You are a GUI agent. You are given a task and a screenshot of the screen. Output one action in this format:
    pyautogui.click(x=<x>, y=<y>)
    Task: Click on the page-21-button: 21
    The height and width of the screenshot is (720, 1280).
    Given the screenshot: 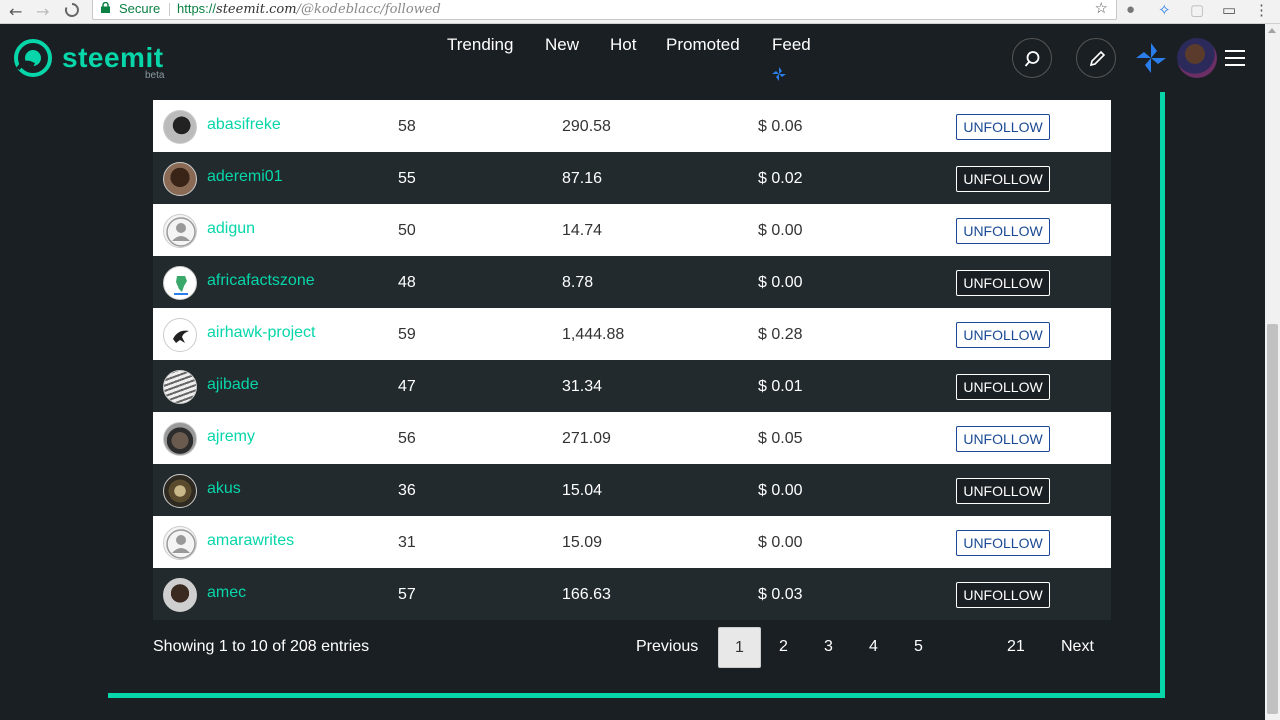 What is the action you would take?
    pyautogui.click(x=1016, y=647)
    